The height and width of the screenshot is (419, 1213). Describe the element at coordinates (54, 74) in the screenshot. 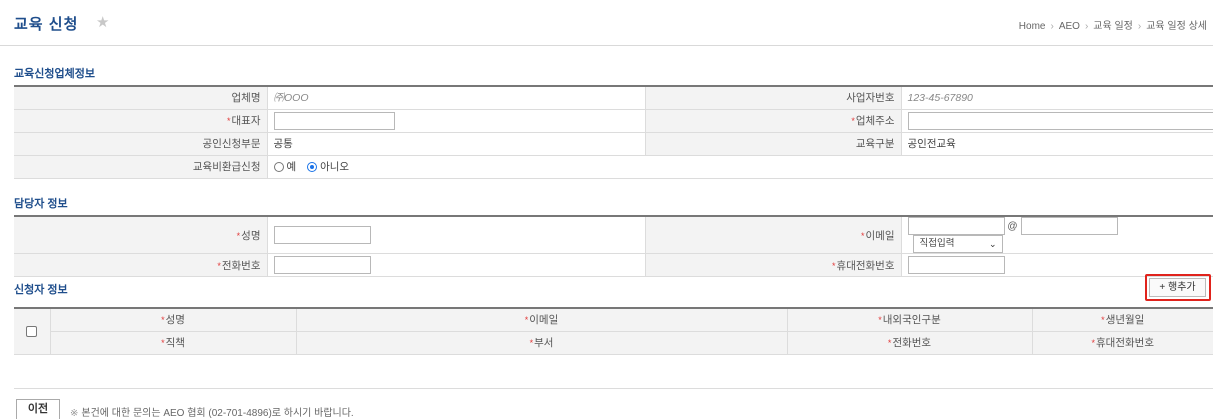

I see `company-section-title: 교육신청업체정보` at that location.